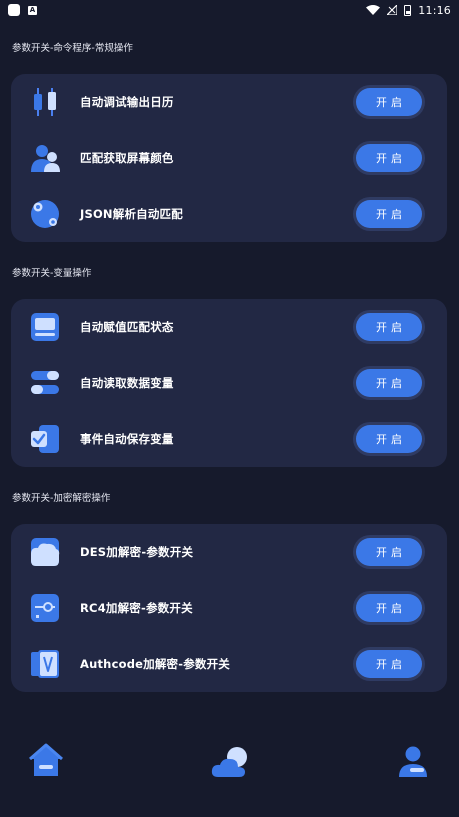 Image resolution: width=459 pixels, height=817 pixels. What do you see at coordinates (45, 664) in the screenshot?
I see `book-icon` at bounding box center [45, 664].